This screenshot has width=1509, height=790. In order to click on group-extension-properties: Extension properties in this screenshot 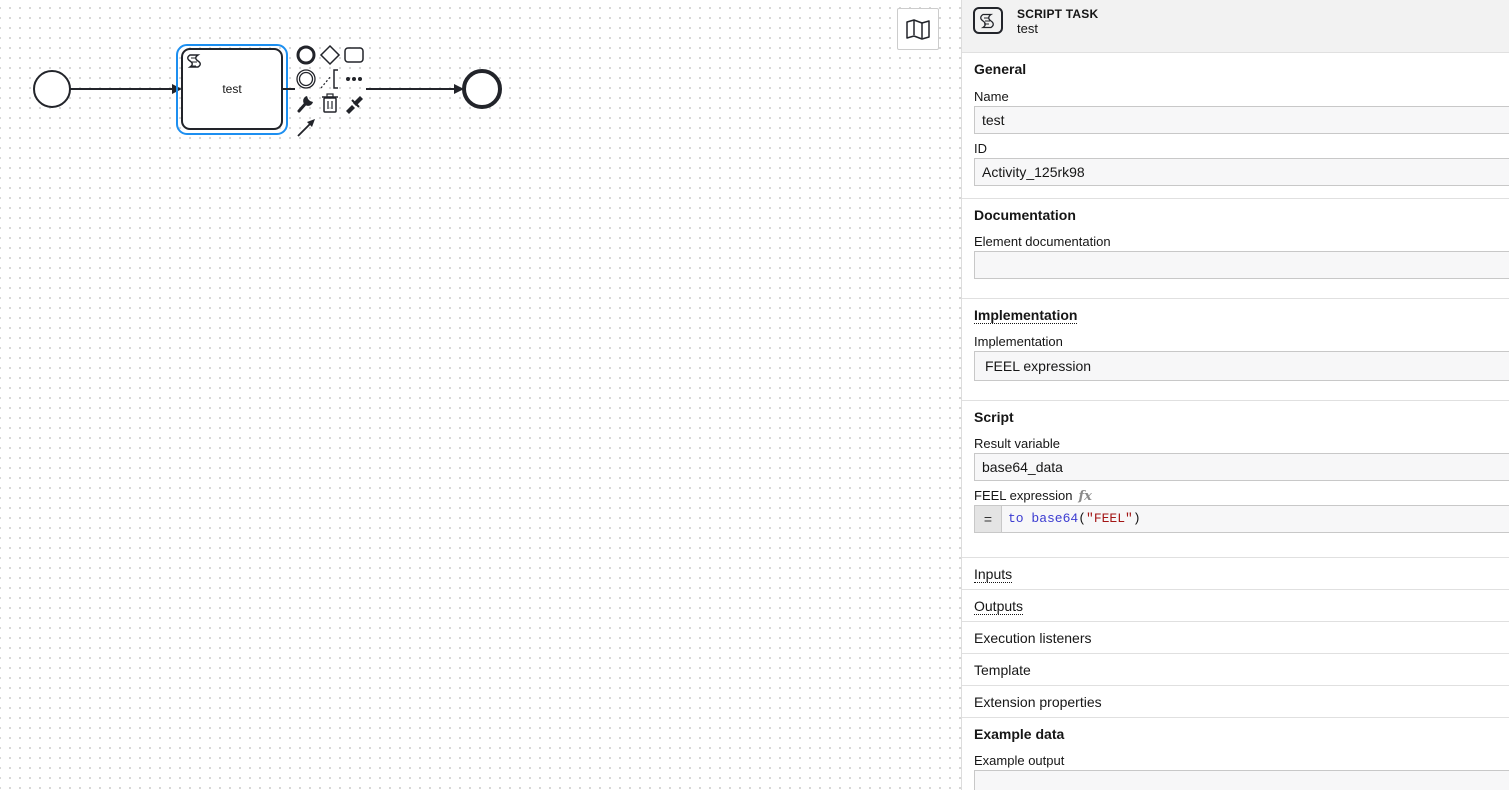, I will do `click(1235, 702)`.